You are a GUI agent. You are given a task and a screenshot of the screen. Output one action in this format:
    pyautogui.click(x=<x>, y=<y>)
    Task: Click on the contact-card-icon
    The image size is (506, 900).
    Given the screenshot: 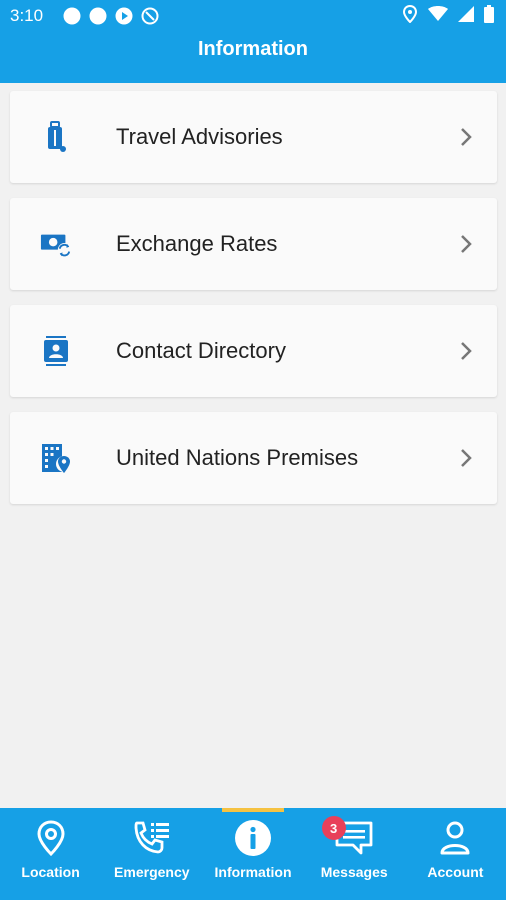 What is the action you would take?
    pyautogui.click(x=56, y=351)
    